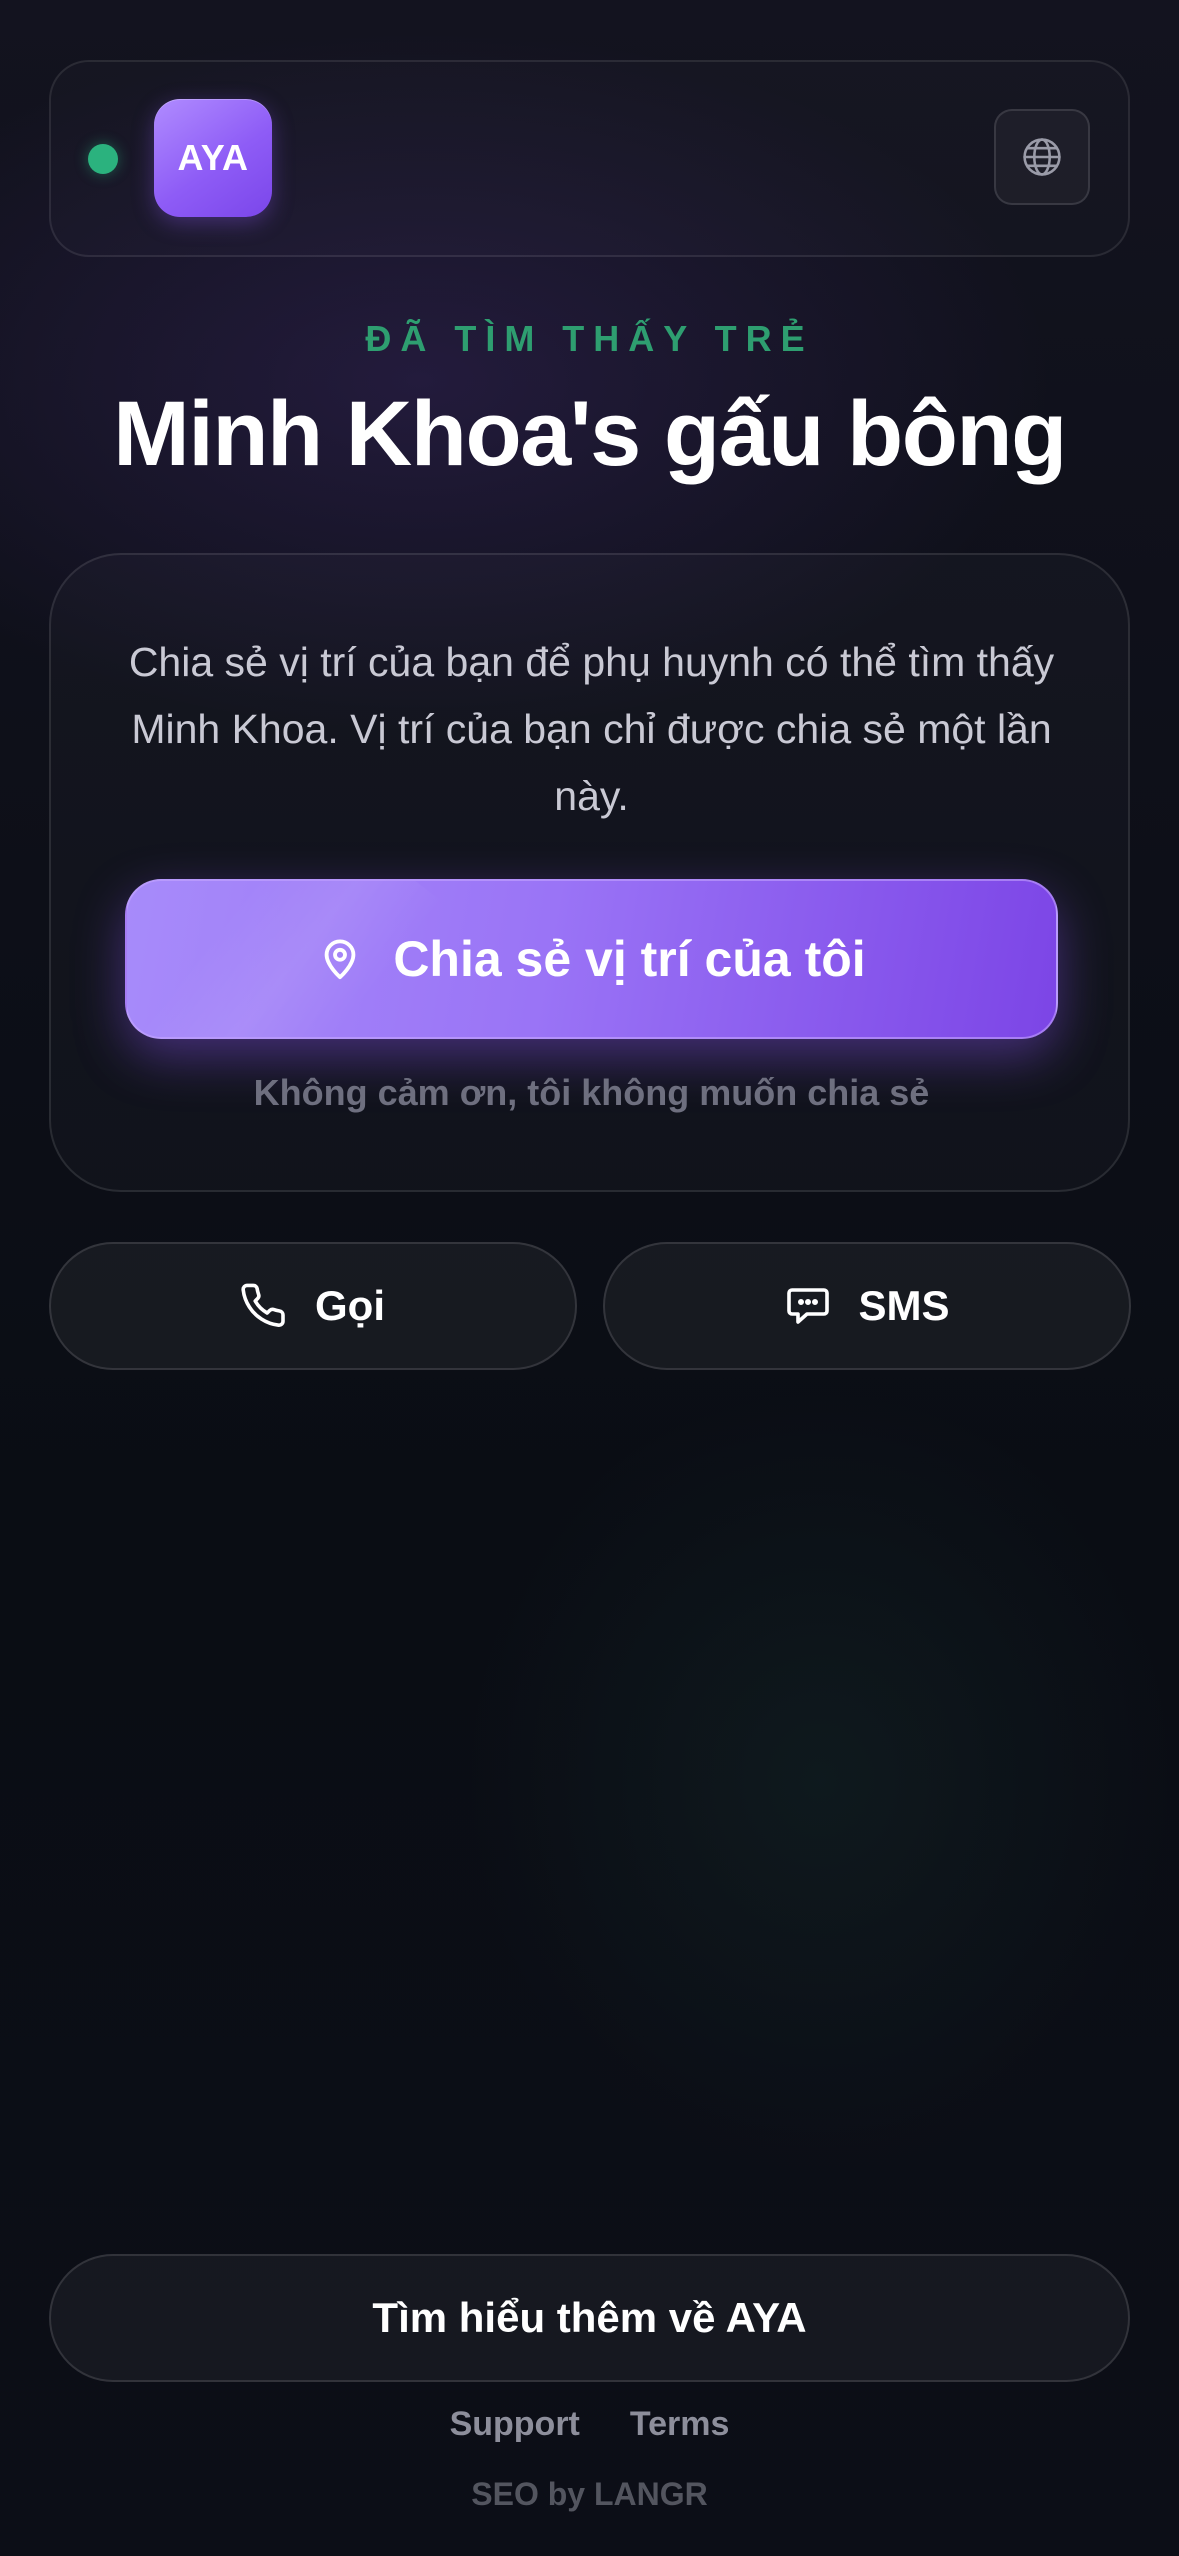  I want to click on terms-link: Terms, so click(680, 2424).